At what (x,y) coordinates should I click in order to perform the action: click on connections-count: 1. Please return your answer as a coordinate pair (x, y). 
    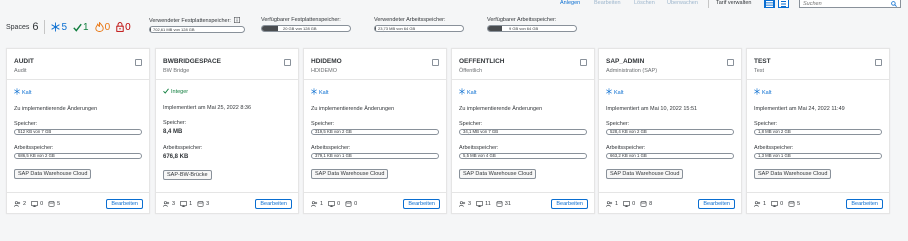
    Looking at the image, I should click on (186, 204).